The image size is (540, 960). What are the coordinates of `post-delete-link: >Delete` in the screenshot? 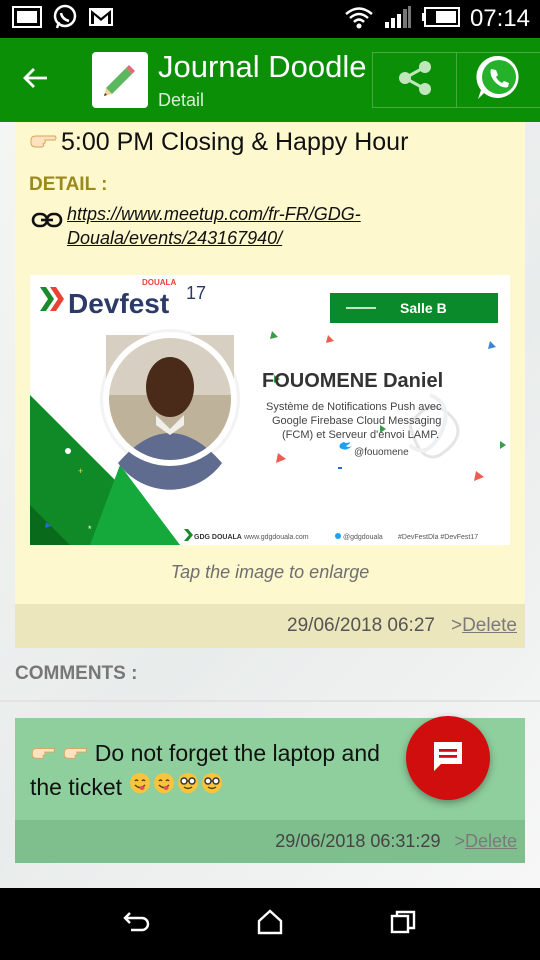 It's located at (484, 626).